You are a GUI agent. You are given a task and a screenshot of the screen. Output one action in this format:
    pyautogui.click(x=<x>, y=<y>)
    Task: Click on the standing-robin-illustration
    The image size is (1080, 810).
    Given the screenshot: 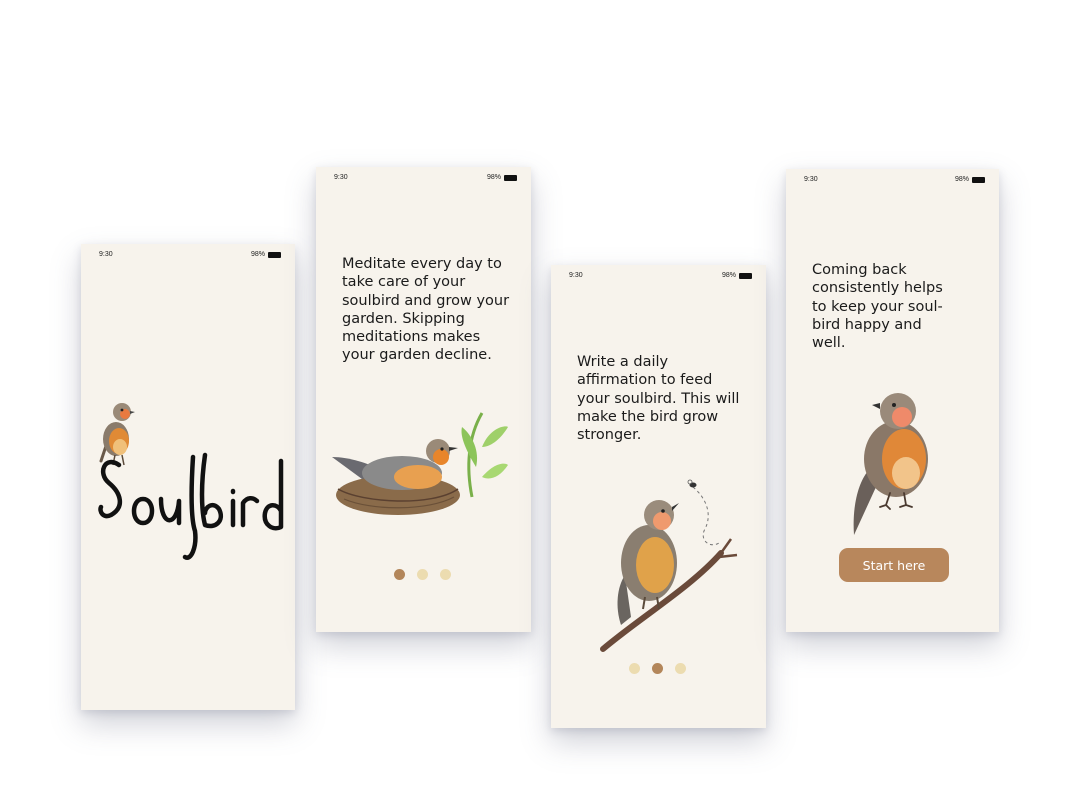 What is the action you would take?
    pyautogui.click(x=890, y=464)
    